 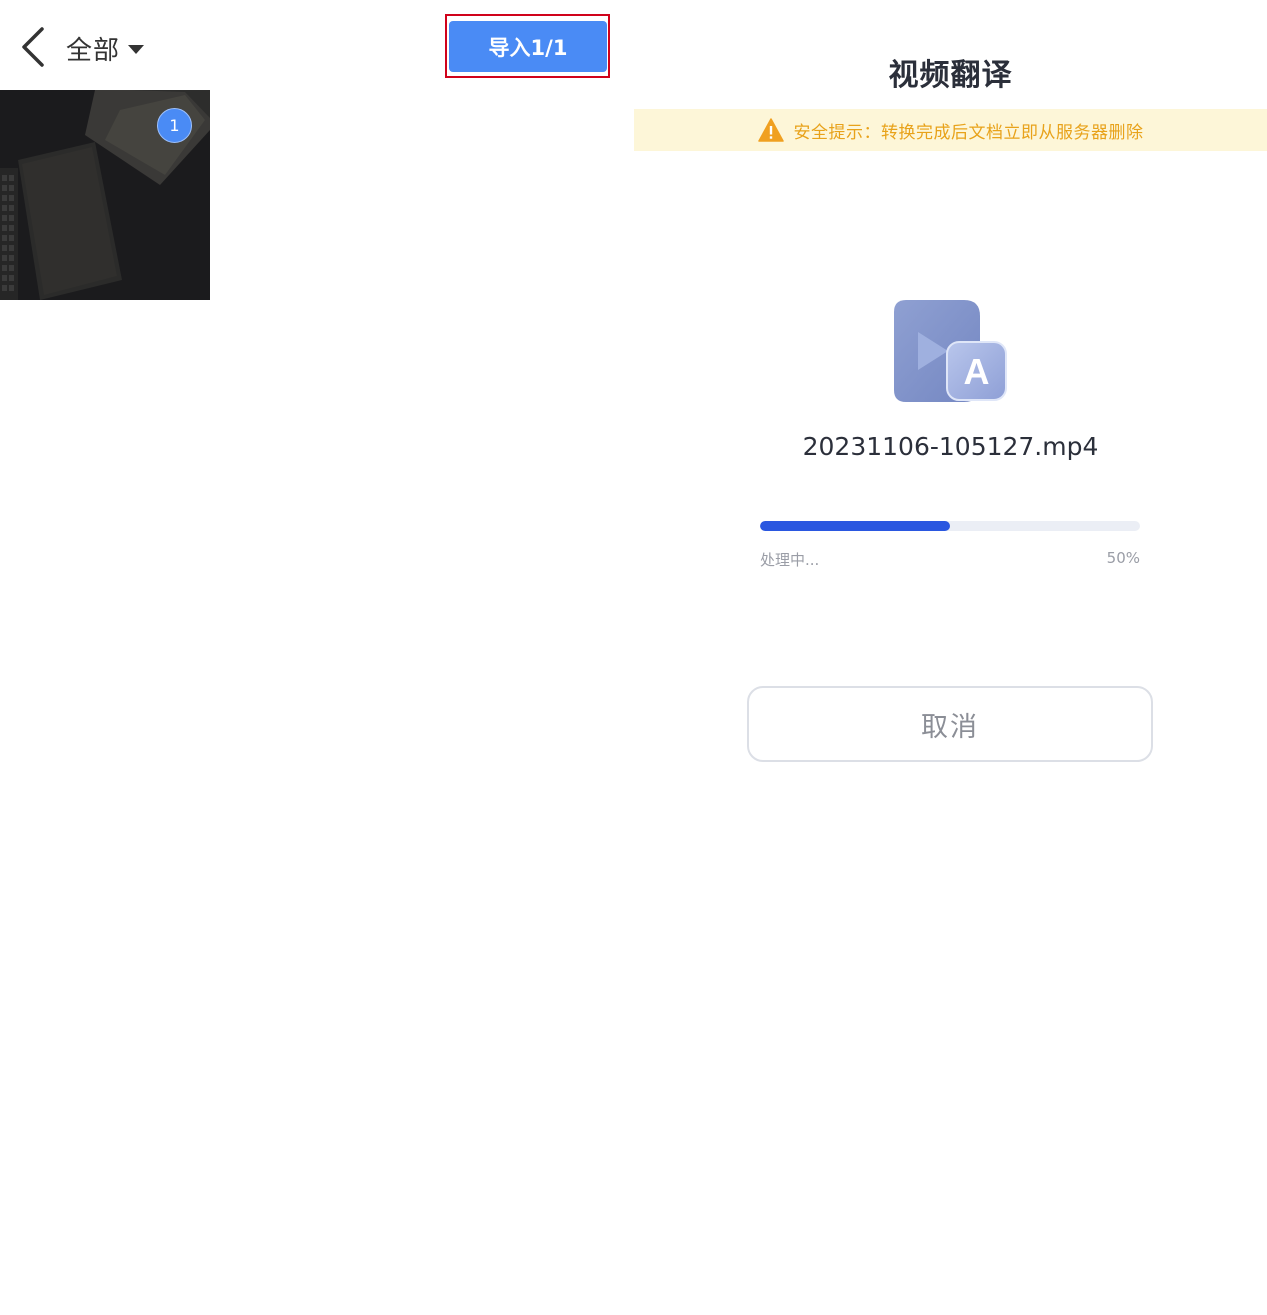 What do you see at coordinates (855, 526) in the screenshot?
I see `progress-bar-fill` at bounding box center [855, 526].